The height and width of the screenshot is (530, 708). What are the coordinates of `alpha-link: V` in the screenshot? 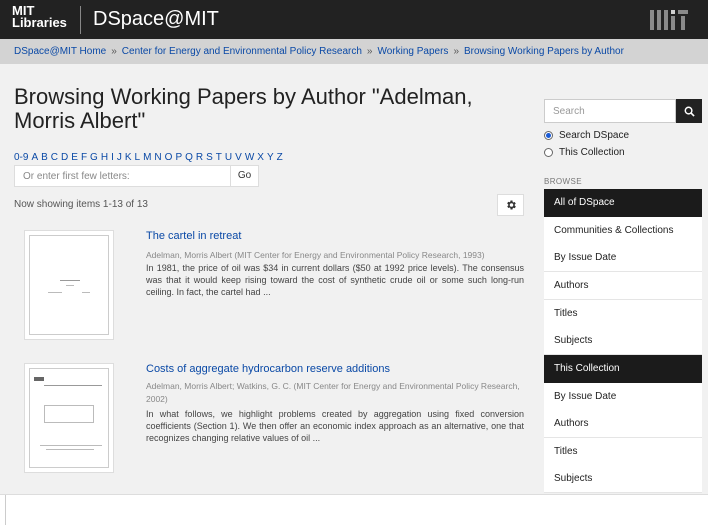 It's located at (238, 157).